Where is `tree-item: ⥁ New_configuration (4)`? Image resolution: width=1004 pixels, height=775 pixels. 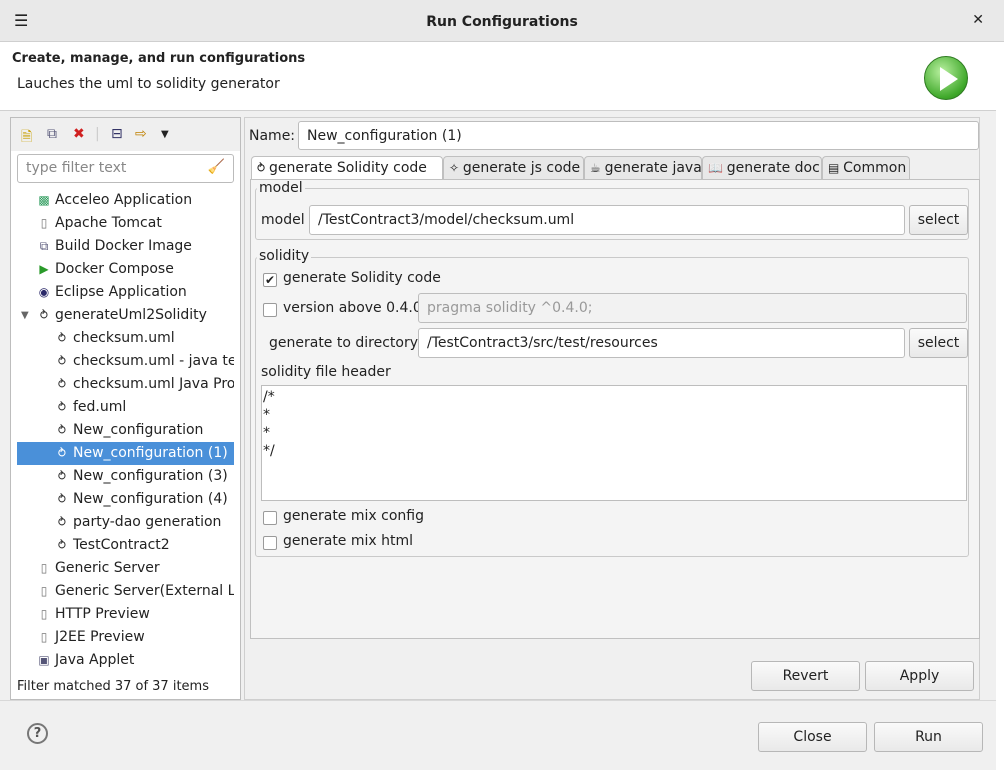 tree-item: ⥁ New_configuration (4) is located at coordinates (125, 499).